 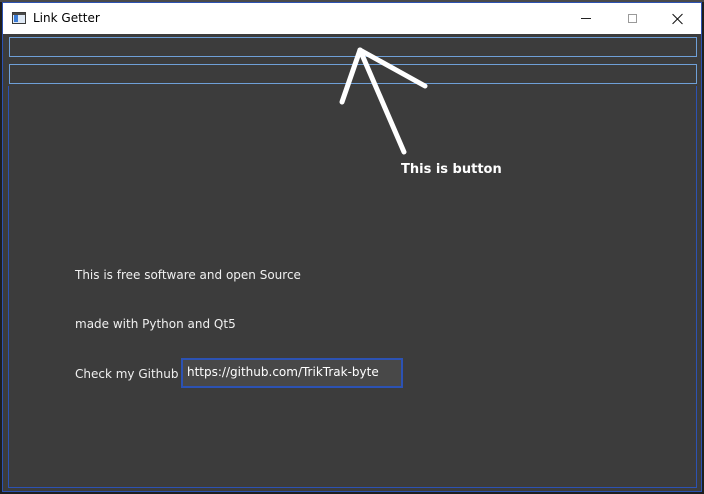 I want to click on result-input, so click(x=353, y=74).